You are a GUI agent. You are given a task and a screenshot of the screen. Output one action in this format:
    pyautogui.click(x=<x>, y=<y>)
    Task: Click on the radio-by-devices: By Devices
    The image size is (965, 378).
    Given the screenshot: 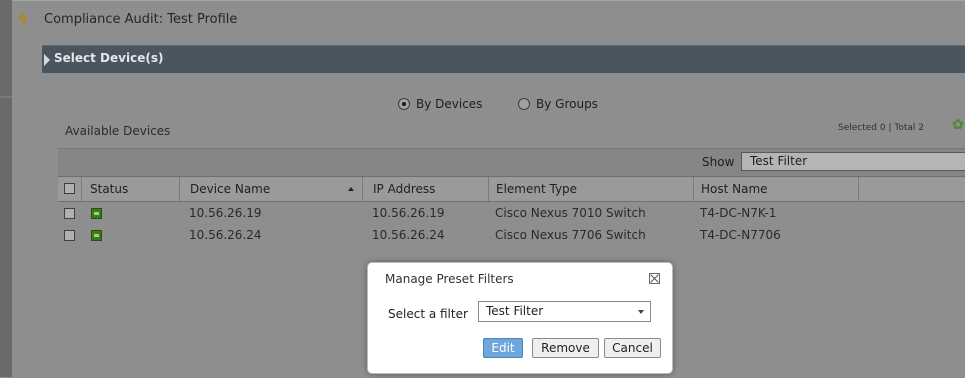 What is the action you would take?
    pyautogui.click(x=440, y=104)
    